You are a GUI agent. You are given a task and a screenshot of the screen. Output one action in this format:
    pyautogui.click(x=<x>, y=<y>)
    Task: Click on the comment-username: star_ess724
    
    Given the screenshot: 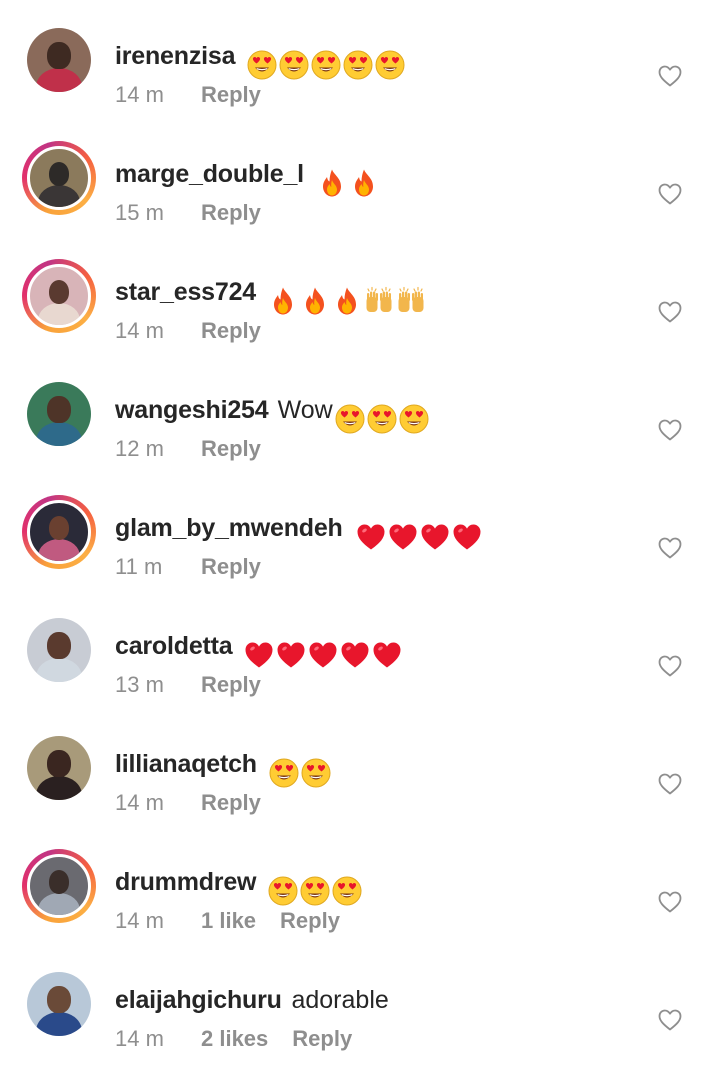 What is the action you would take?
    pyautogui.click(x=185, y=292)
    